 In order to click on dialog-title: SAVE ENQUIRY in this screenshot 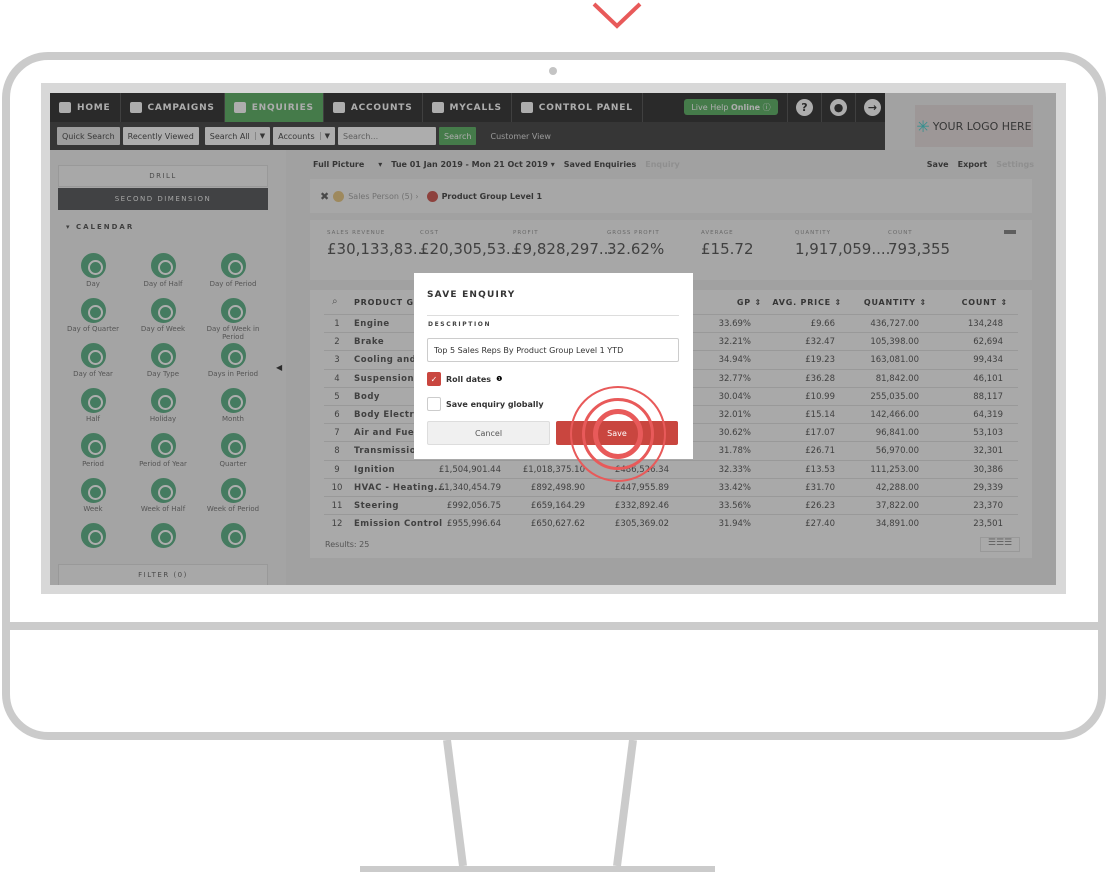, I will do `click(471, 295)`.